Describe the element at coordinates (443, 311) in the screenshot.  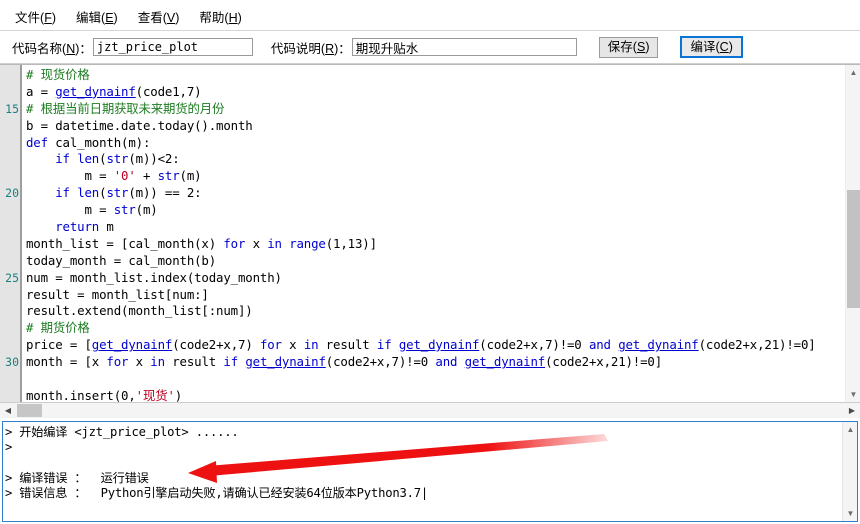
I see `code-line: result.extend(month_list[:num])` at that location.